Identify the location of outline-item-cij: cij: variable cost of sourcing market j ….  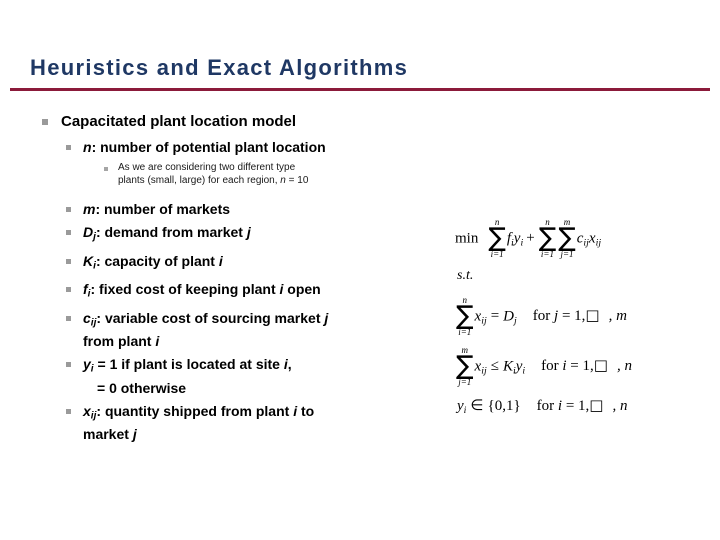
(254, 330).